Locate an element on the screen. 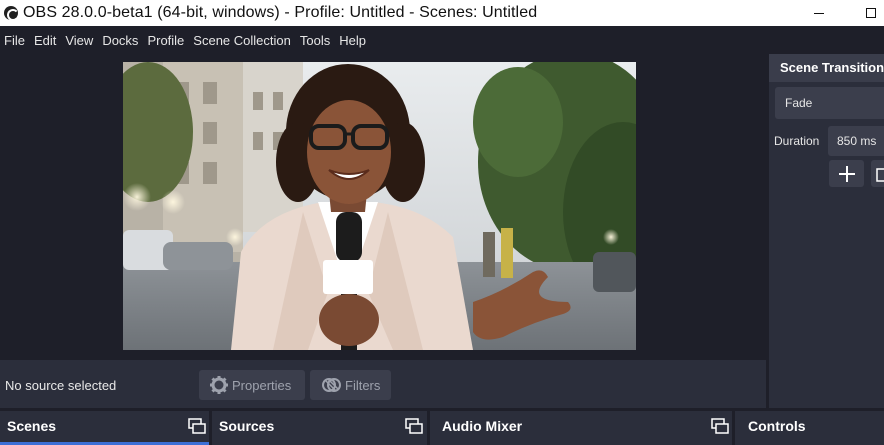 This screenshot has height=445, width=884. menu-tools: Tools is located at coordinates (315, 40).